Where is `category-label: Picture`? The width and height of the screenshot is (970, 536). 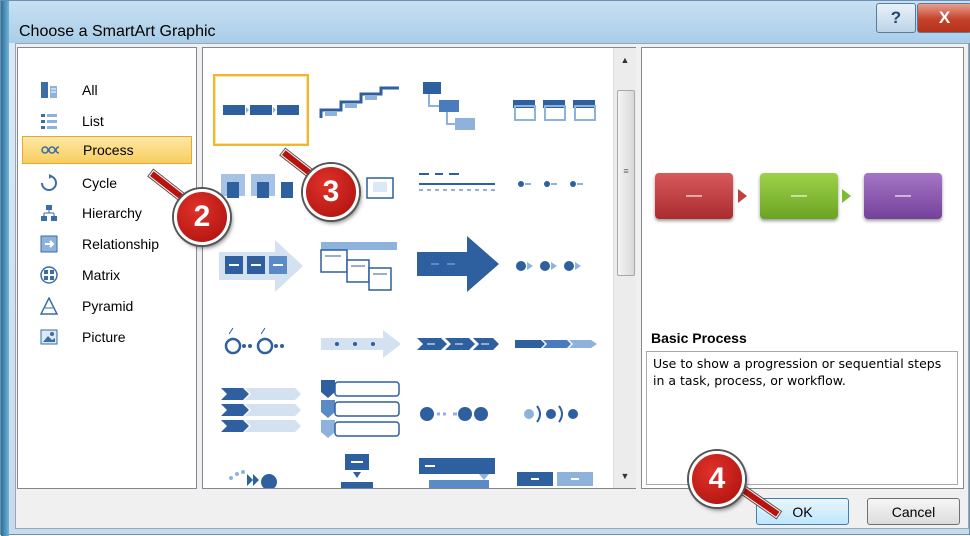 category-label: Picture is located at coordinates (104, 337).